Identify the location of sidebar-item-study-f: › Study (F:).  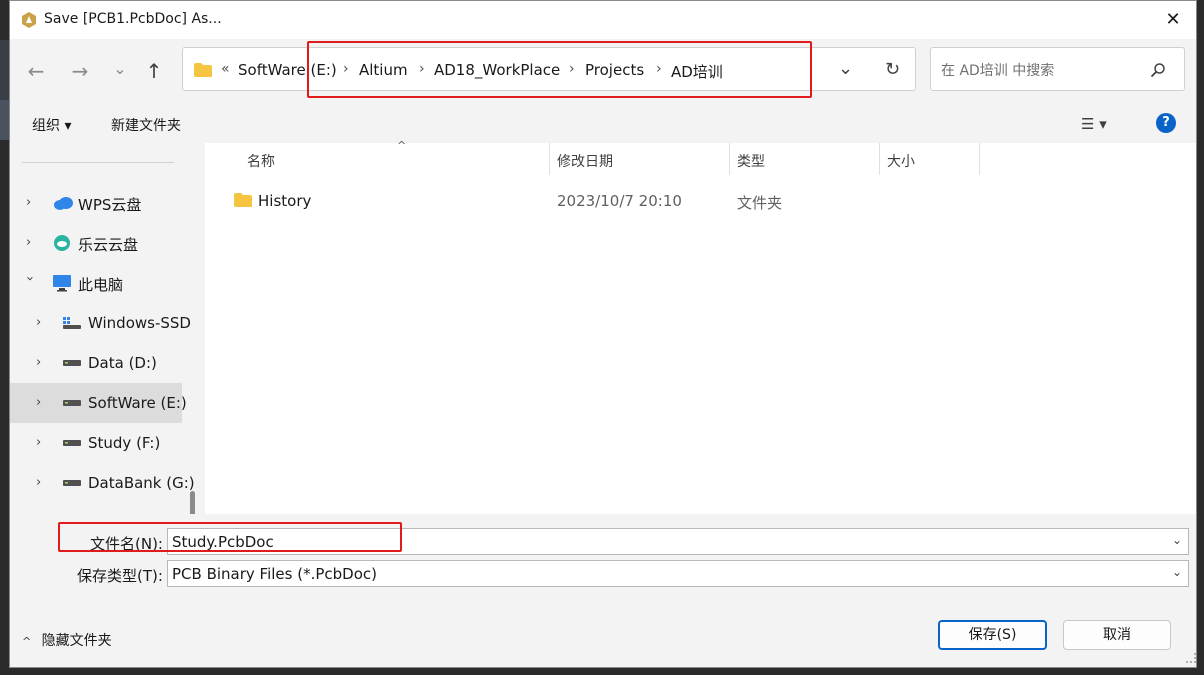
(96, 443).